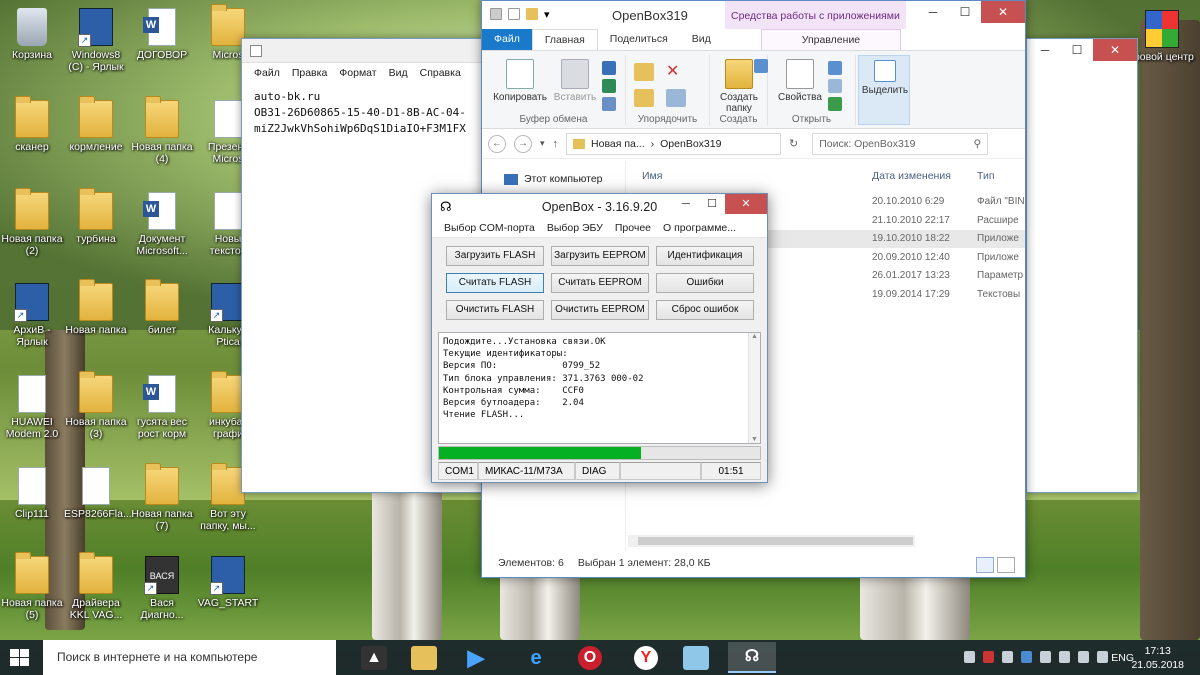  What do you see at coordinates (800, 81) in the screenshot?
I see `properties-button: Свойства` at bounding box center [800, 81].